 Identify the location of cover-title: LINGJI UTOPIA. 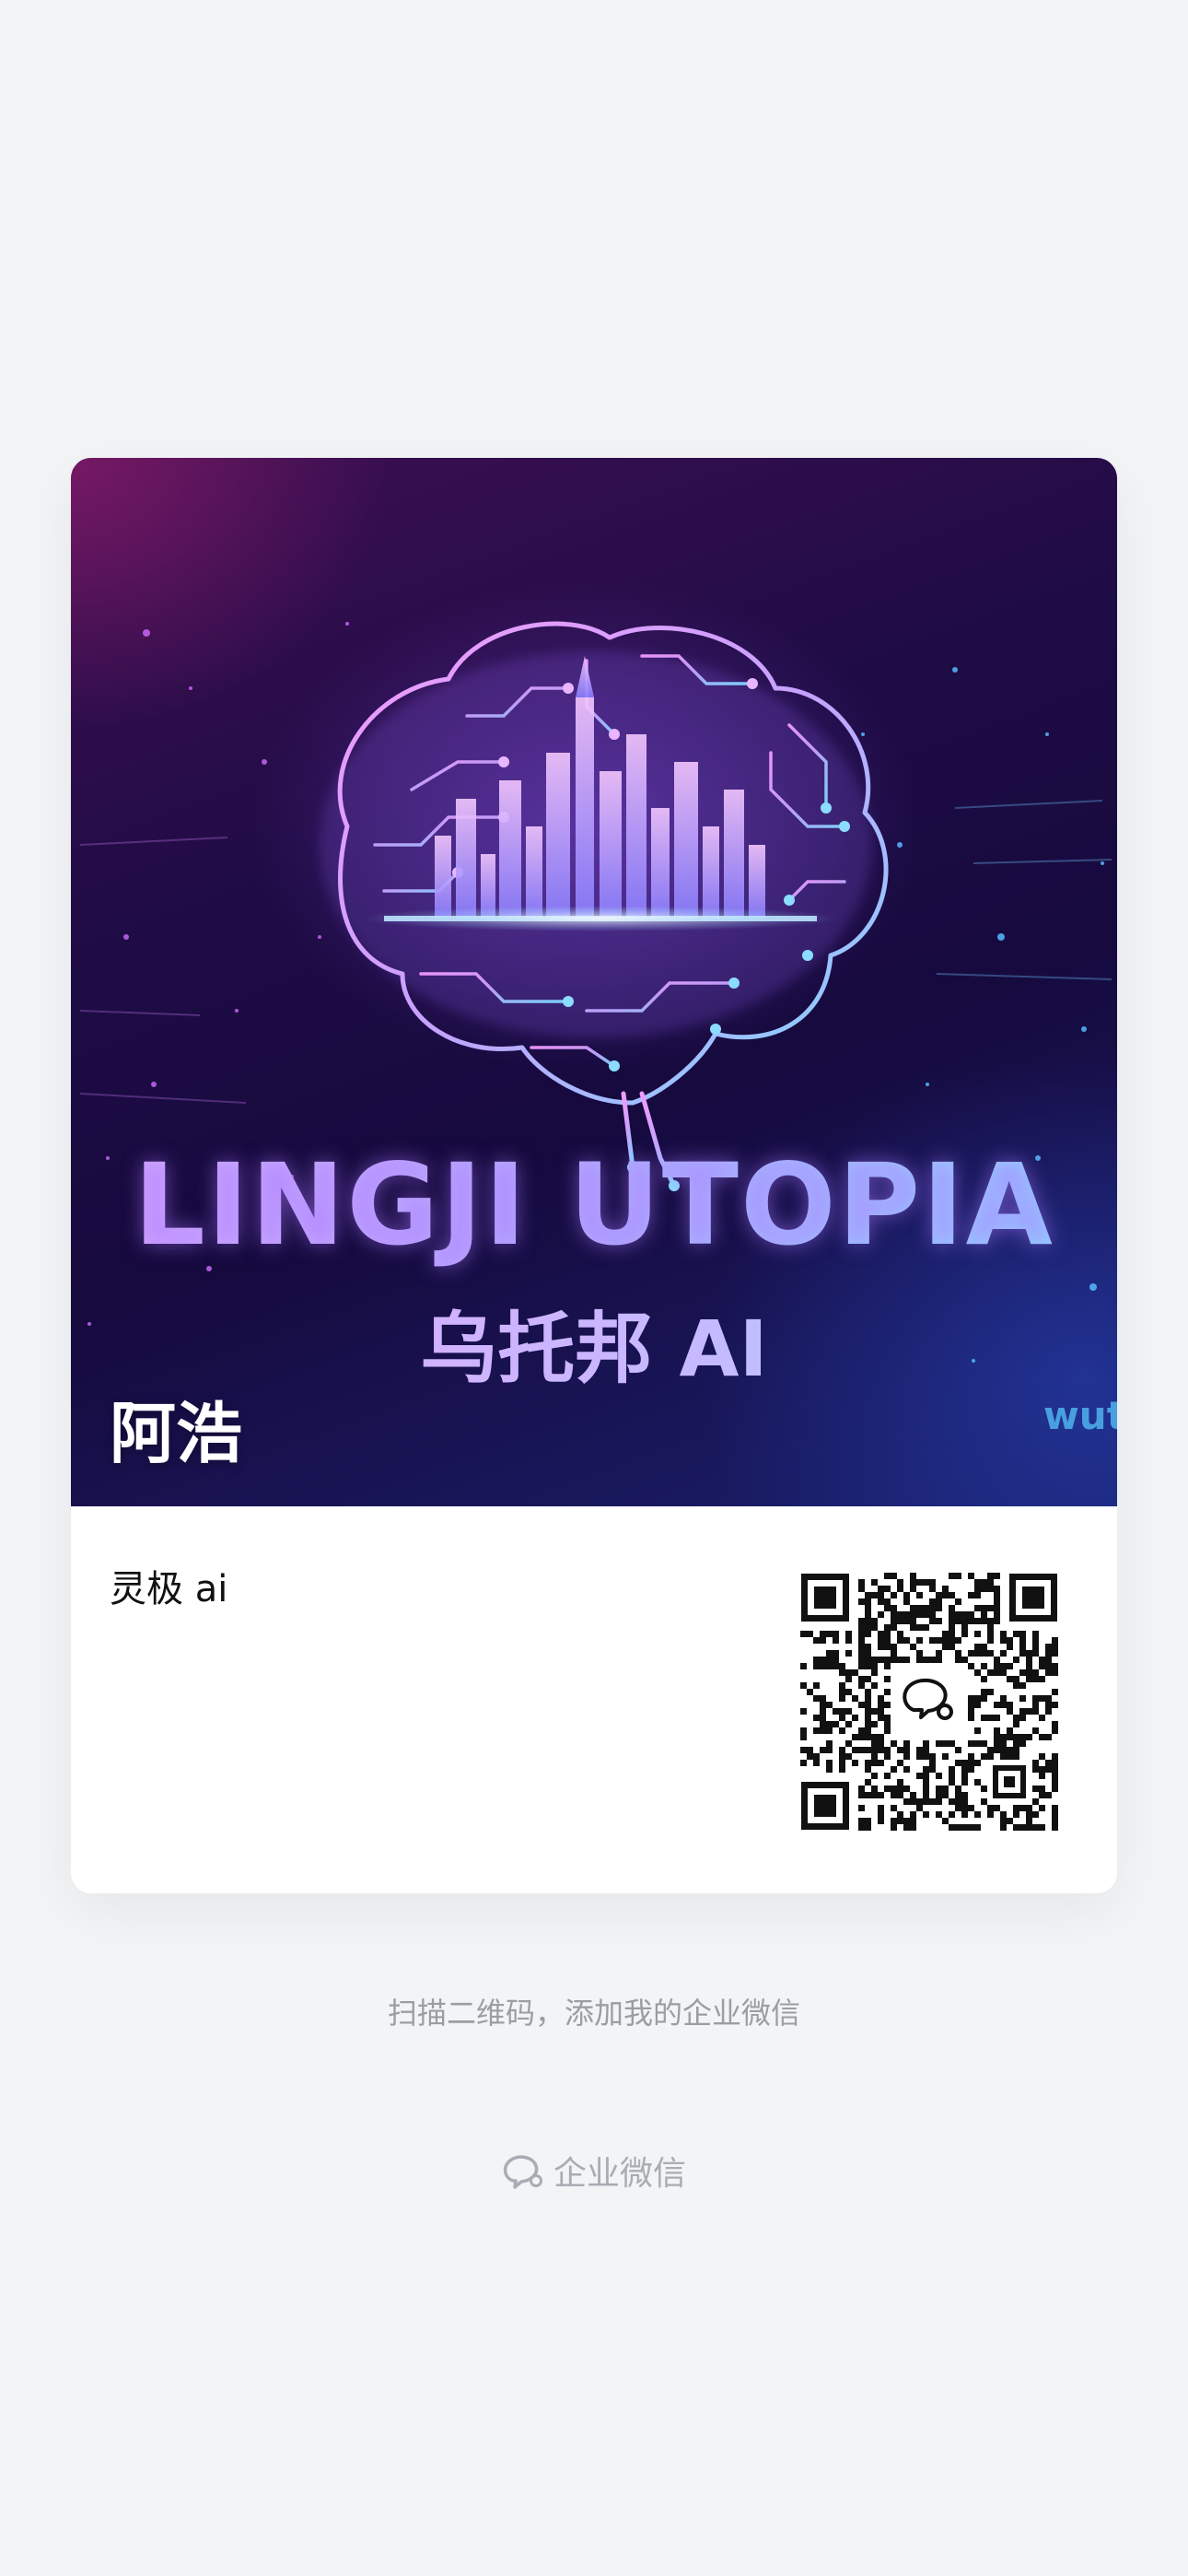
(594, 1205).